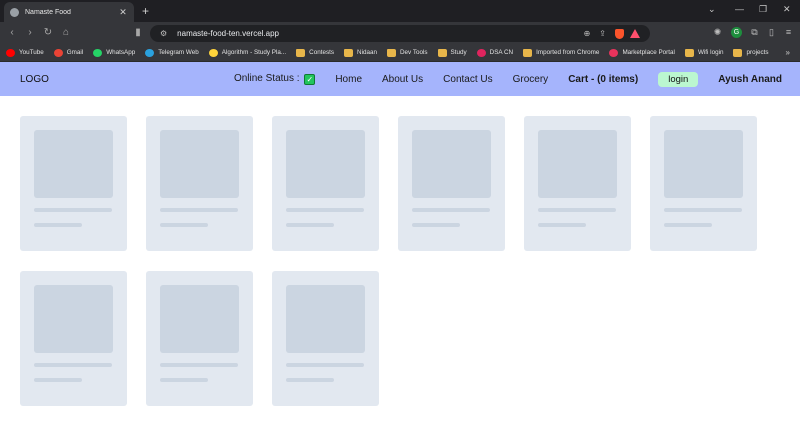  What do you see at coordinates (400, 11) in the screenshot?
I see `browser-tab-strip: Namaste Food ✕ + ⌄ — ❐ ✕` at bounding box center [400, 11].